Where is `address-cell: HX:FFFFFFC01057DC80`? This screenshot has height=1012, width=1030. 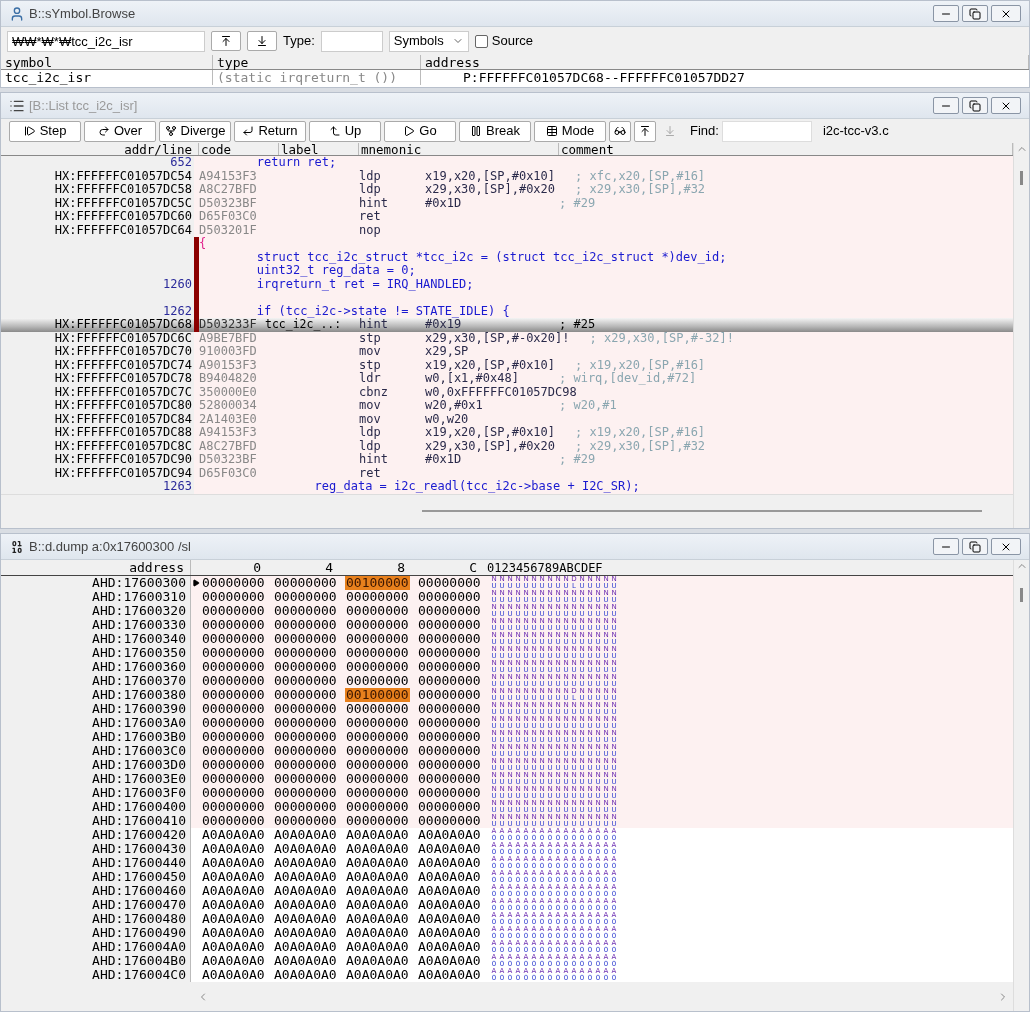
address-cell: HX:FFFFFFC01057DC80 is located at coordinates (97, 406).